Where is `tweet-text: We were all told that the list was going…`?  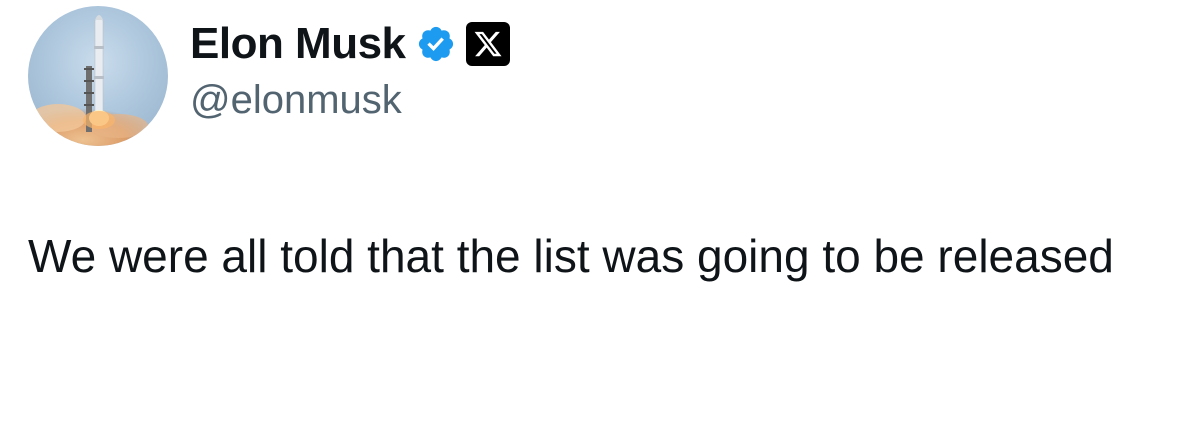
tweet-text: We were all told that the list was going… is located at coordinates (571, 256).